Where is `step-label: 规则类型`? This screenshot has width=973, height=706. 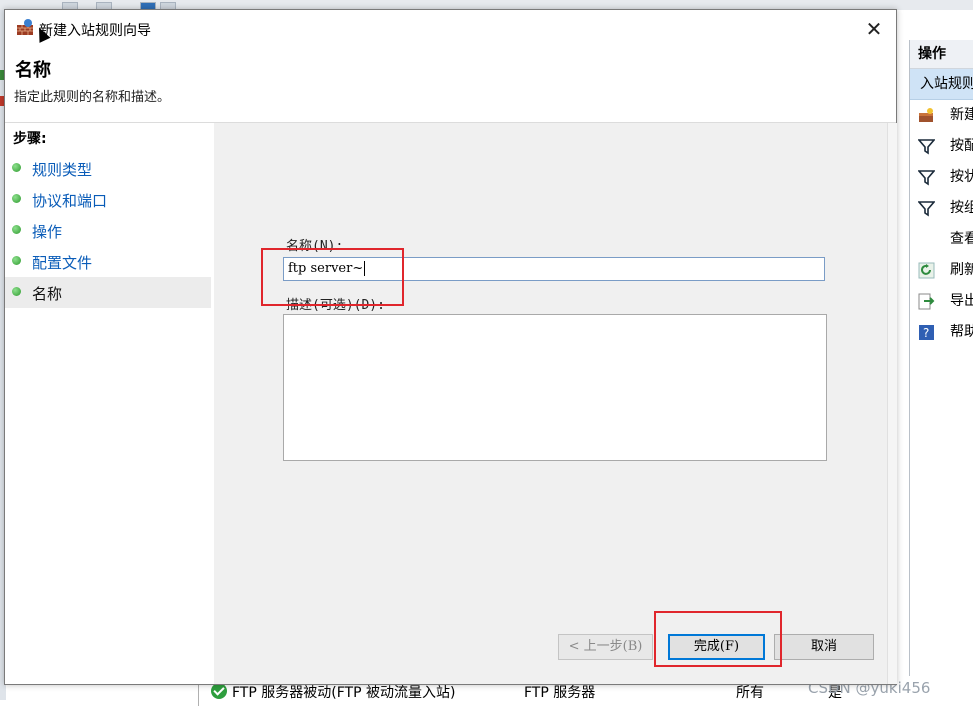 step-label: 规则类型 is located at coordinates (62, 170).